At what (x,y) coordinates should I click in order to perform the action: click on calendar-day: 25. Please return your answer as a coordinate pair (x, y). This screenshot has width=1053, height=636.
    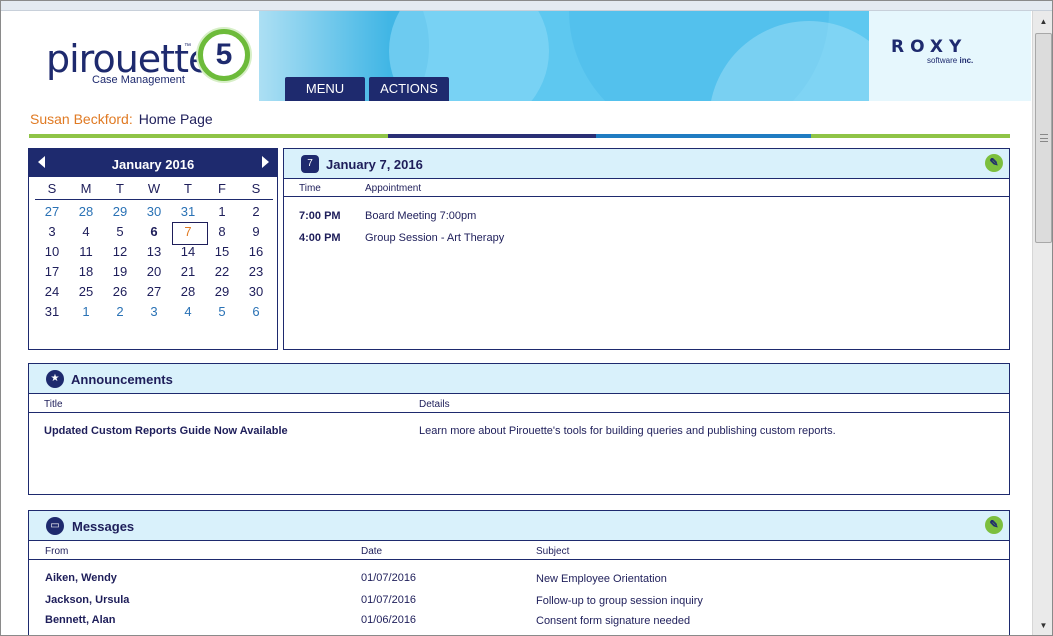
    Looking at the image, I should click on (86, 292).